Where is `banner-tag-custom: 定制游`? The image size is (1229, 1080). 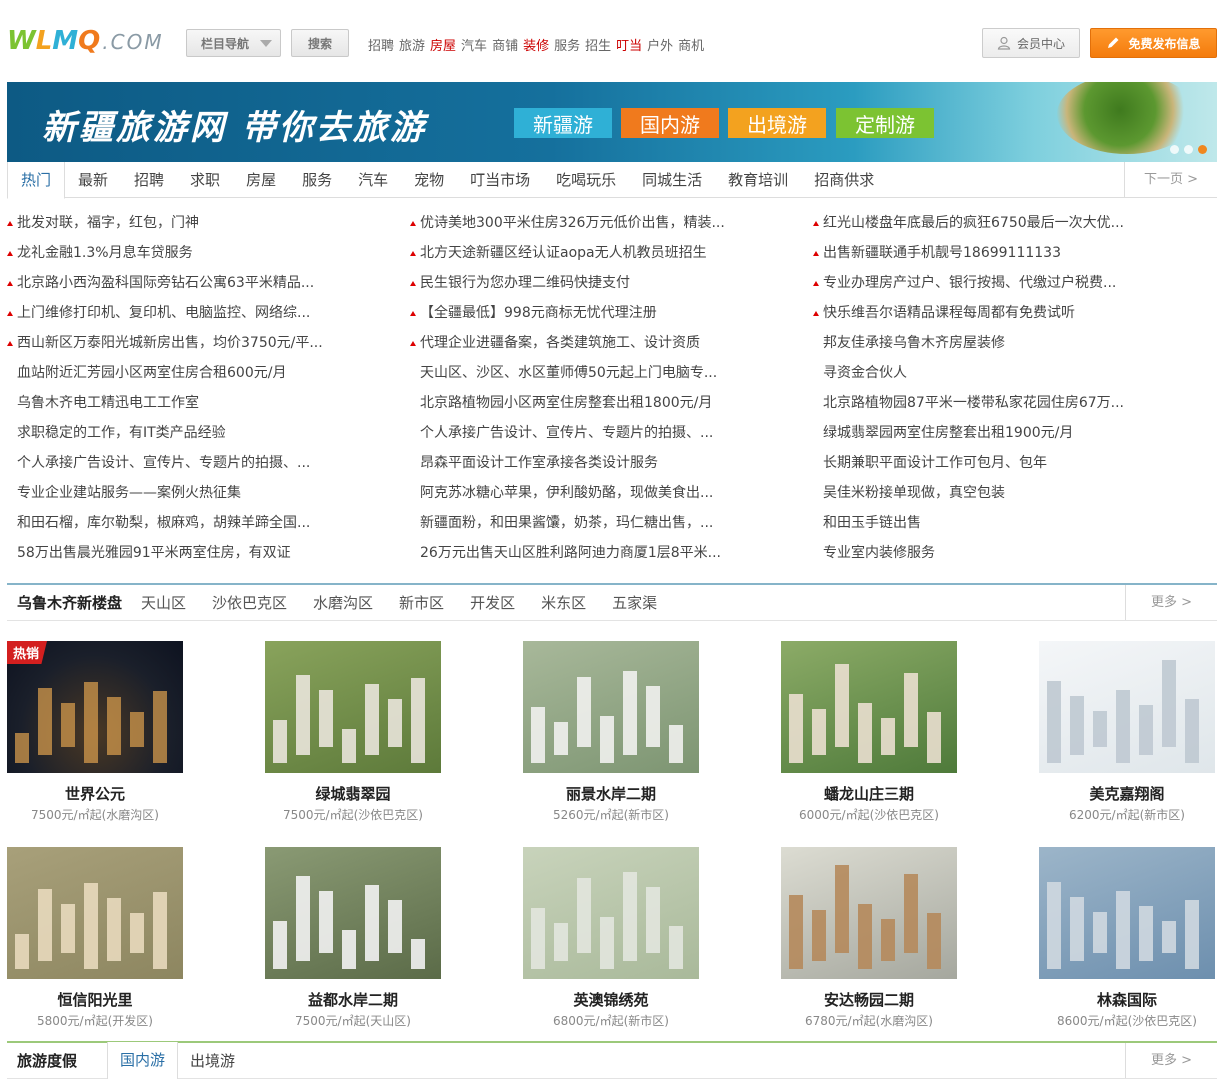
banner-tag-custom: 定制游 is located at coordinates (885, 123).